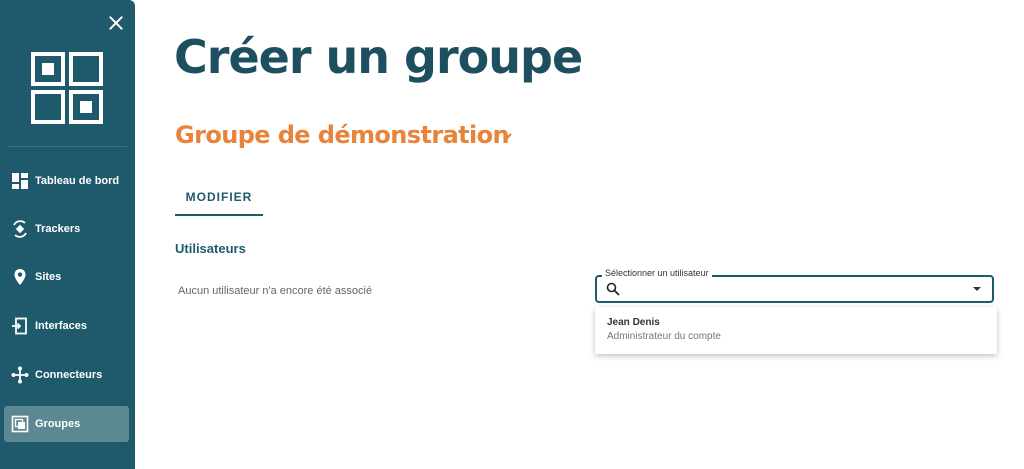 The height and width of the screenshot is (469, 1024). Describe the element at coordinates (613, 289) in the screenshot. I see `search-icon` at that location.